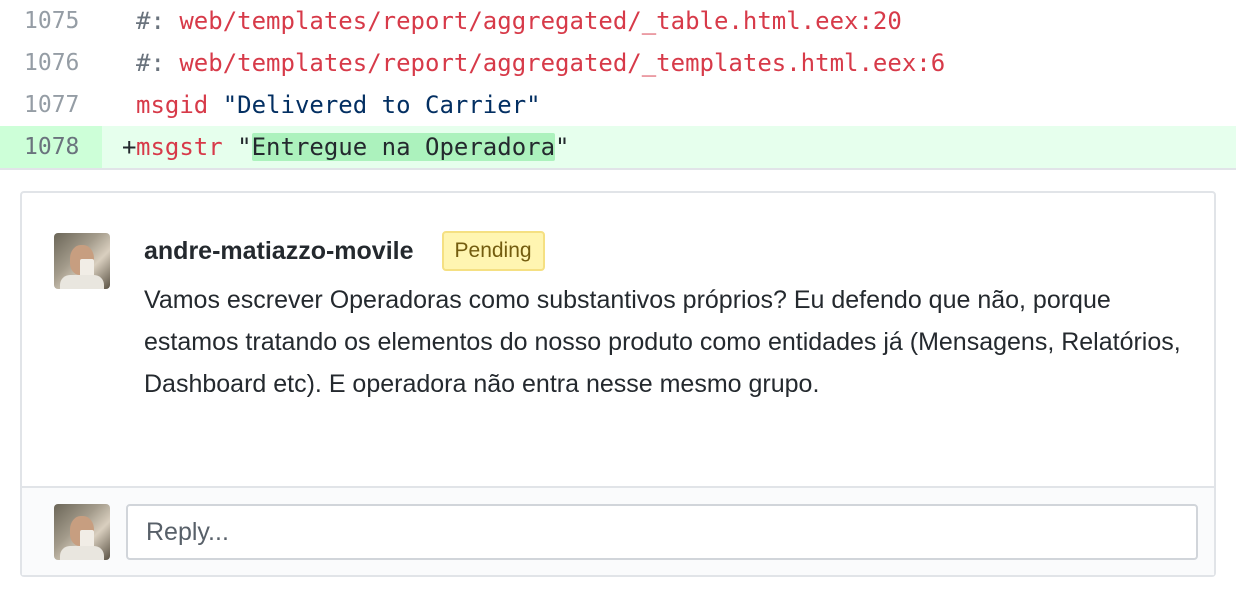 This screenshot has width=1236, height=609. I want to click on addition-marker: +, so click(129, 147).